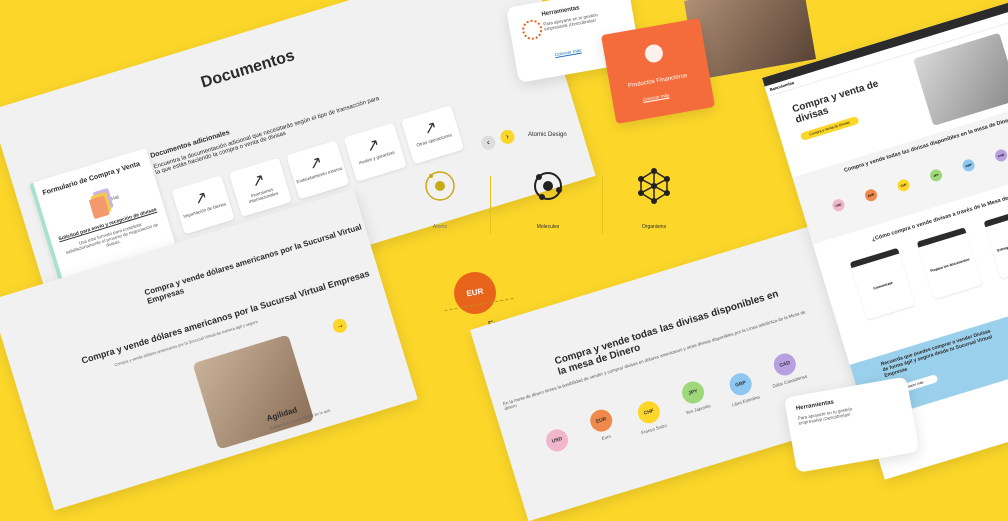  I want to click on organisms-column: Organisms, so click(654, 199).